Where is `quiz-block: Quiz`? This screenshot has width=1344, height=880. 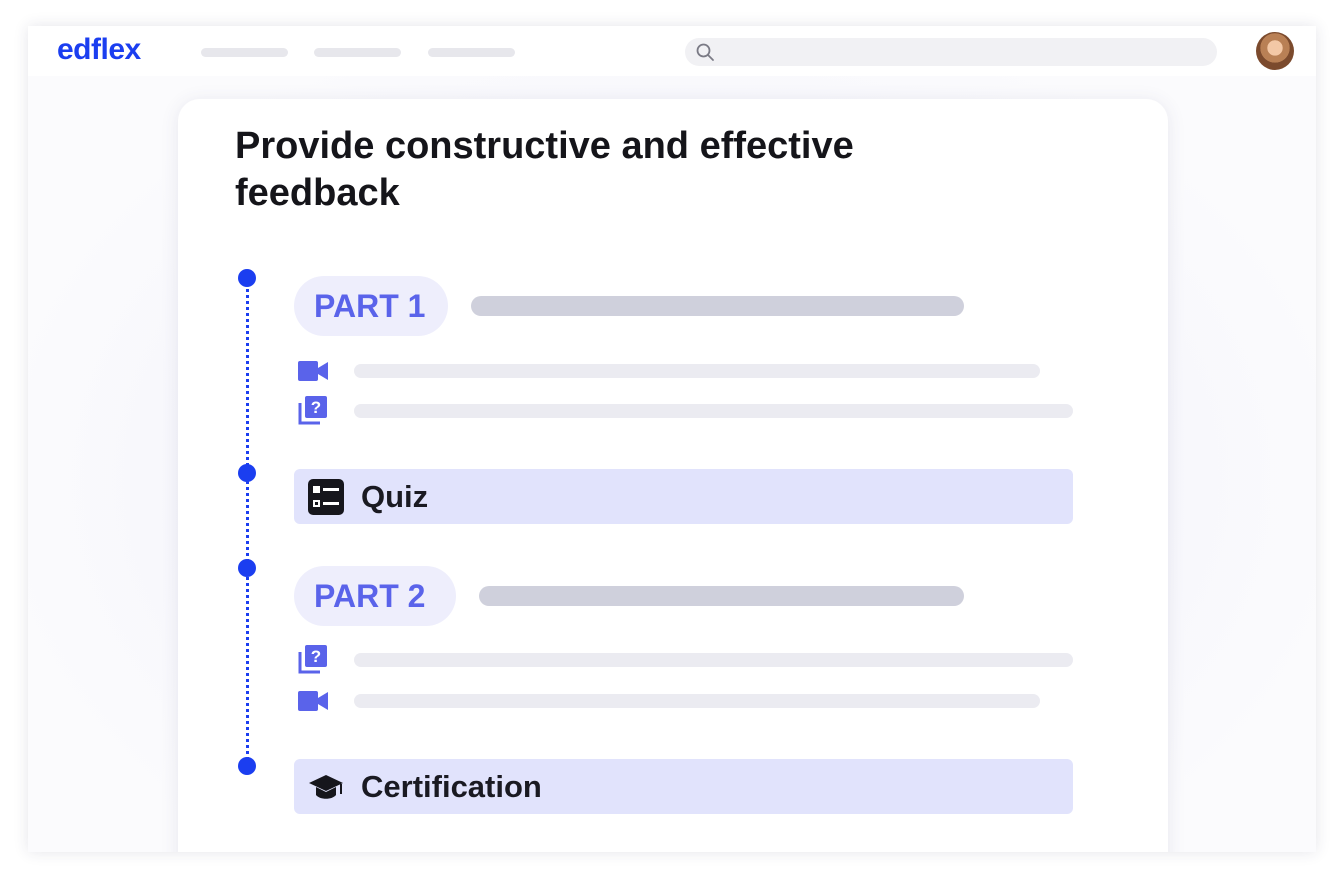 quiz-block: Quiz is located at coordinates (683, 496).